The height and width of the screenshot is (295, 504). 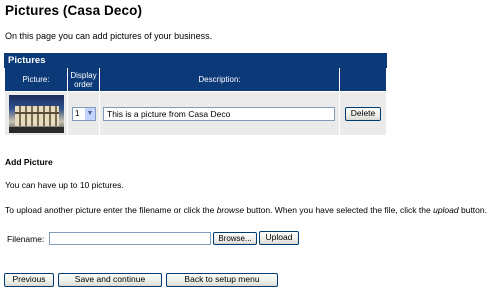 What do you see at coordinates (90, 113) in the screenshot?
I see `chevron-down-icon: ▼` at bounding box center [90, 113].